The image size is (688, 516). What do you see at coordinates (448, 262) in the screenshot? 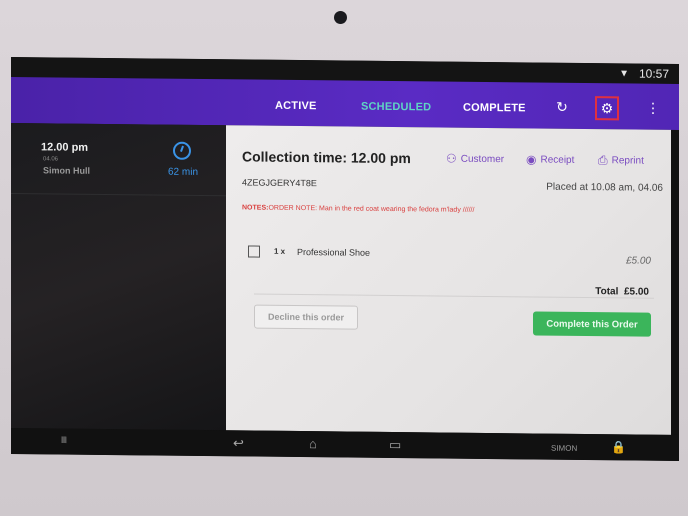
I see `line-item: 1 x Professional Shoe £5.00` at bounding box center [448, 262].